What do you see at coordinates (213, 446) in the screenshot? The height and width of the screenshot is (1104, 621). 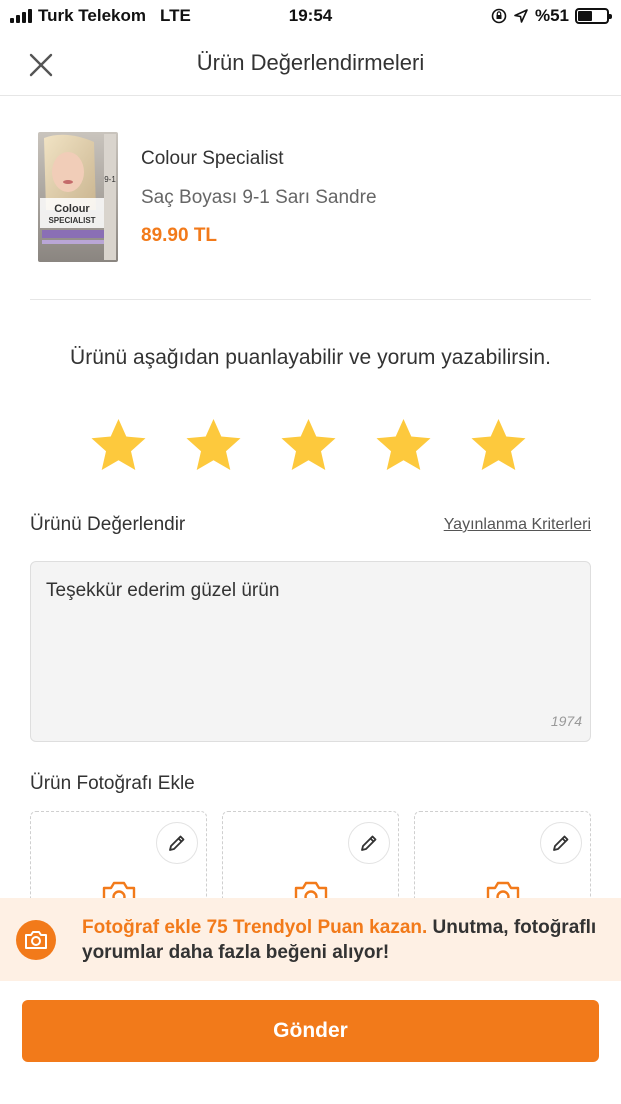 I see `star-2-icon` at bounding box center [213, 446].